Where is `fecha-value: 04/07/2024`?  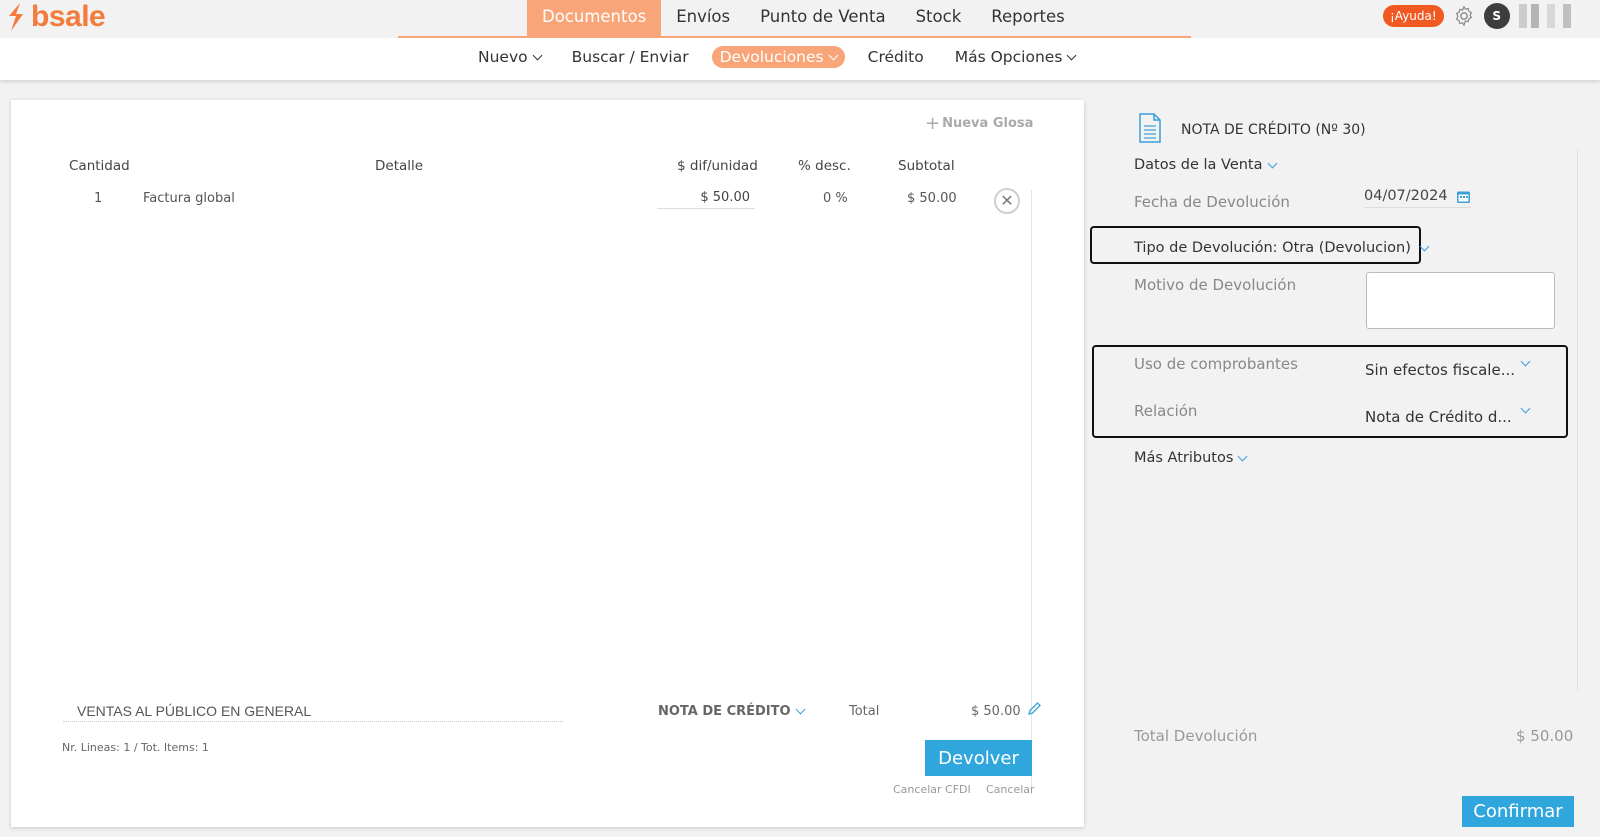 fecha-value: 04/07/2024 is located at coordinates (1406, 196).